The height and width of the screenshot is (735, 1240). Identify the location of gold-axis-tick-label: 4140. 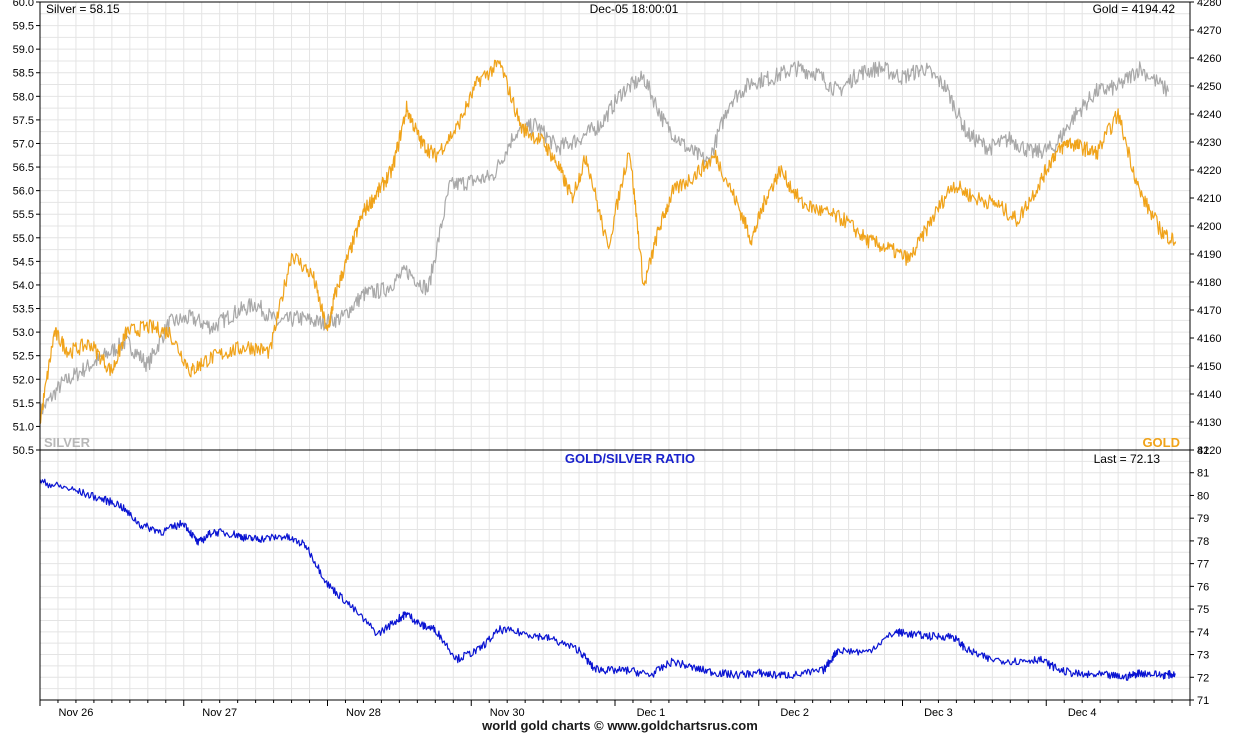
(1209, 395).